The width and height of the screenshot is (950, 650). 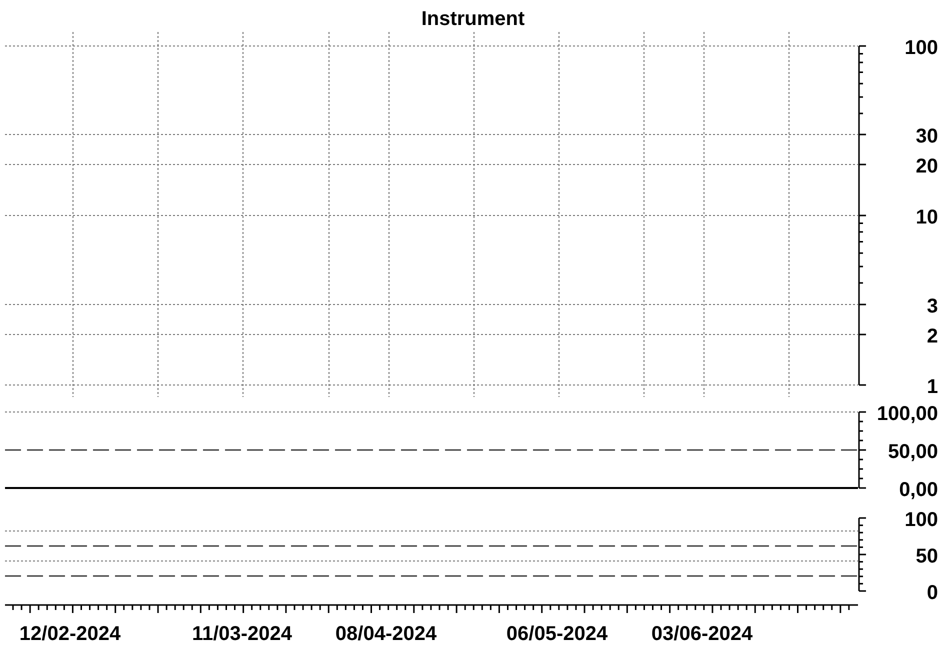 I want to click on axis-label: 50, so click(x=927, y=557).